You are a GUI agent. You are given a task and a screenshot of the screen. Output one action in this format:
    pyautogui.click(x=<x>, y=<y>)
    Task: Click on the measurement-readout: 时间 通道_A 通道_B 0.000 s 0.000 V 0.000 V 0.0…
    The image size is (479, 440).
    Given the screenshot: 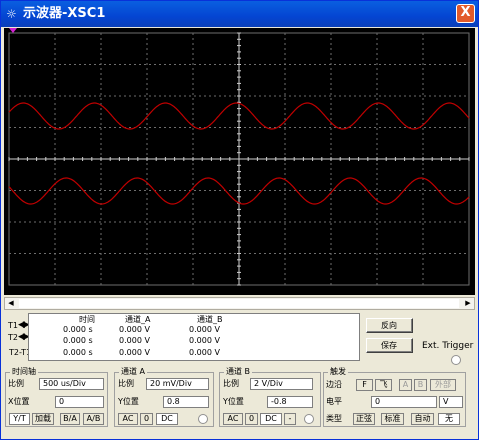 What is the action you would take?
    pyautogui.click(x=194, y=337)
    